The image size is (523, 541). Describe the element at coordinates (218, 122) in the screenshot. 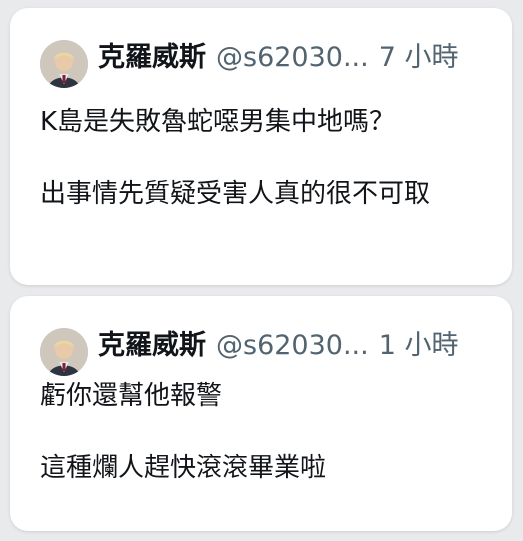

I see `post-paragraph: K島是失敗魯蛇噁男集中地嗎？` at that location.